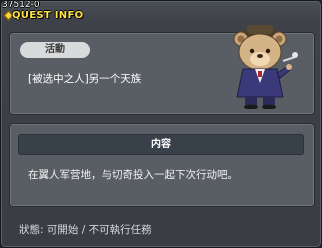  Describe the element at coordinates (55, 50) in the screenshot. I see `category-badge: 活動` at that location.